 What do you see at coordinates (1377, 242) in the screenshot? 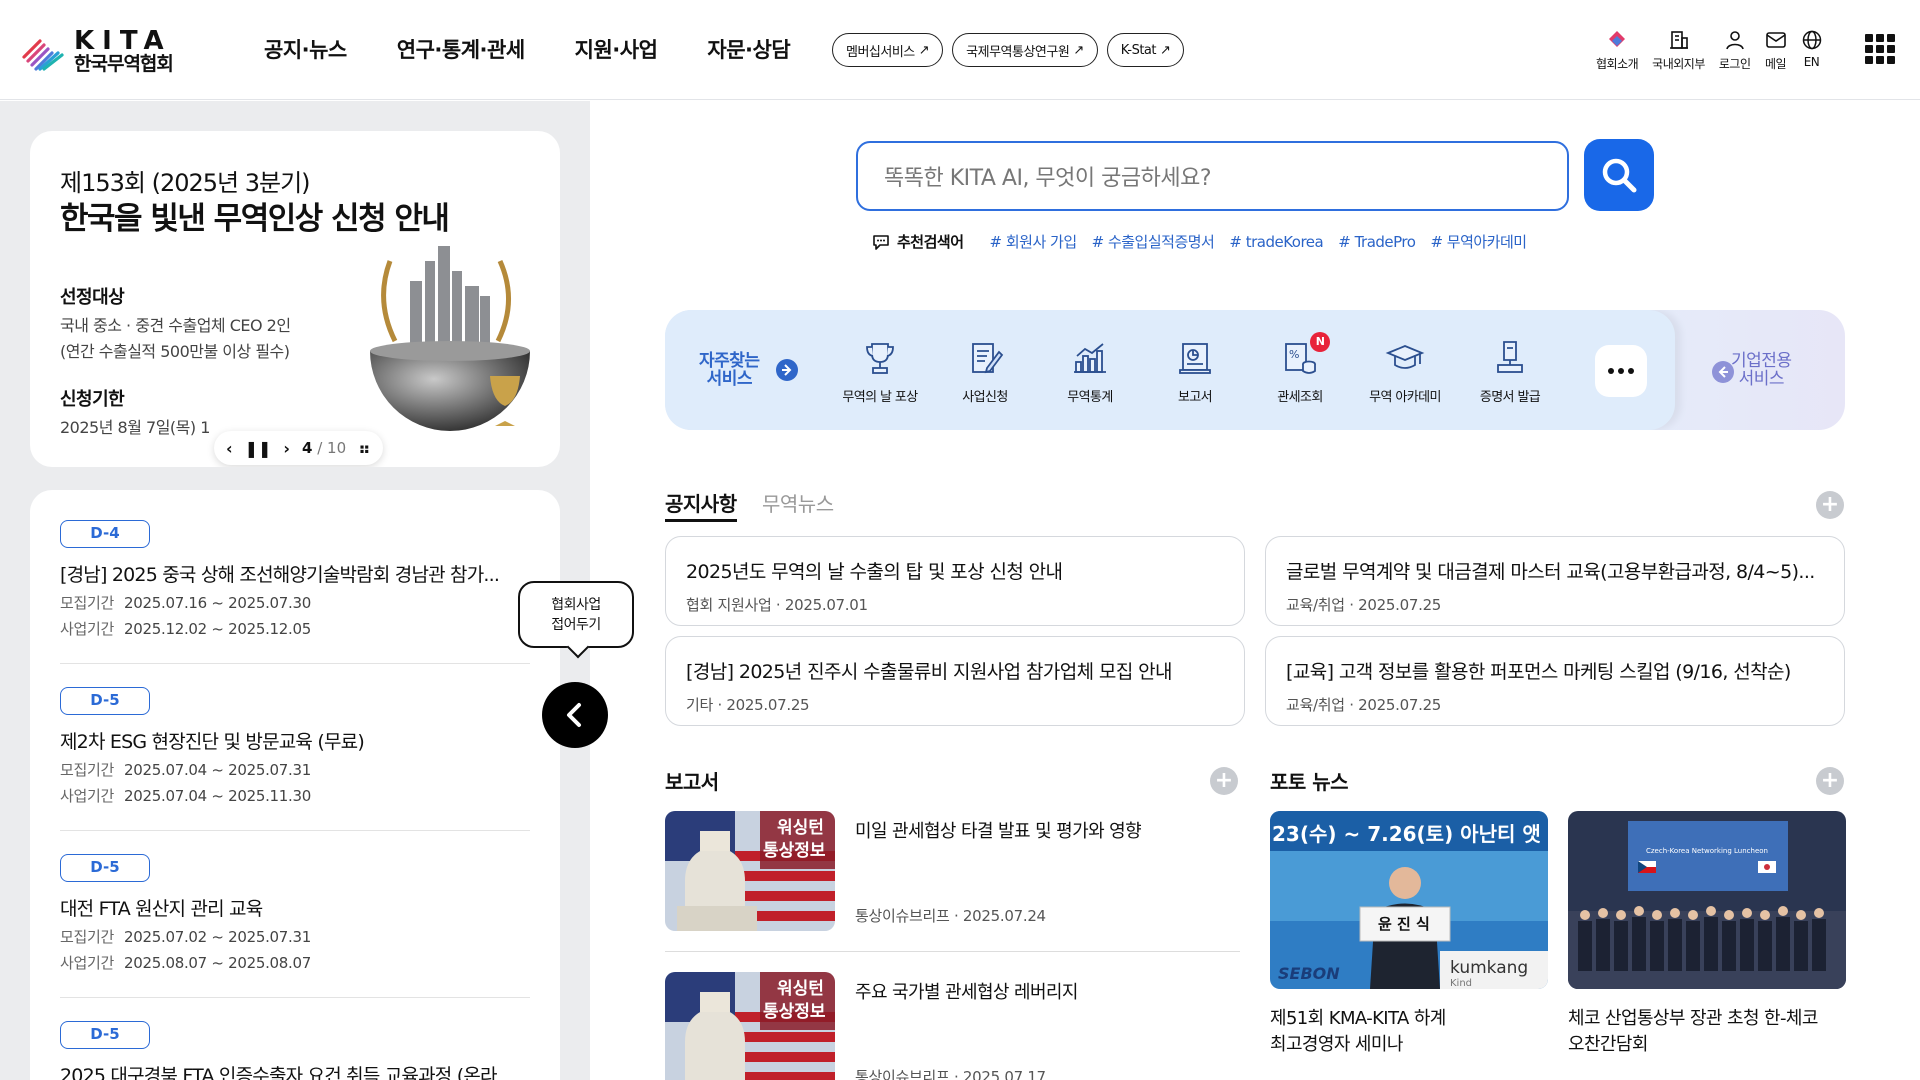
I see `keyword-tag: # TradePro` at bounding box center [1377, 242].